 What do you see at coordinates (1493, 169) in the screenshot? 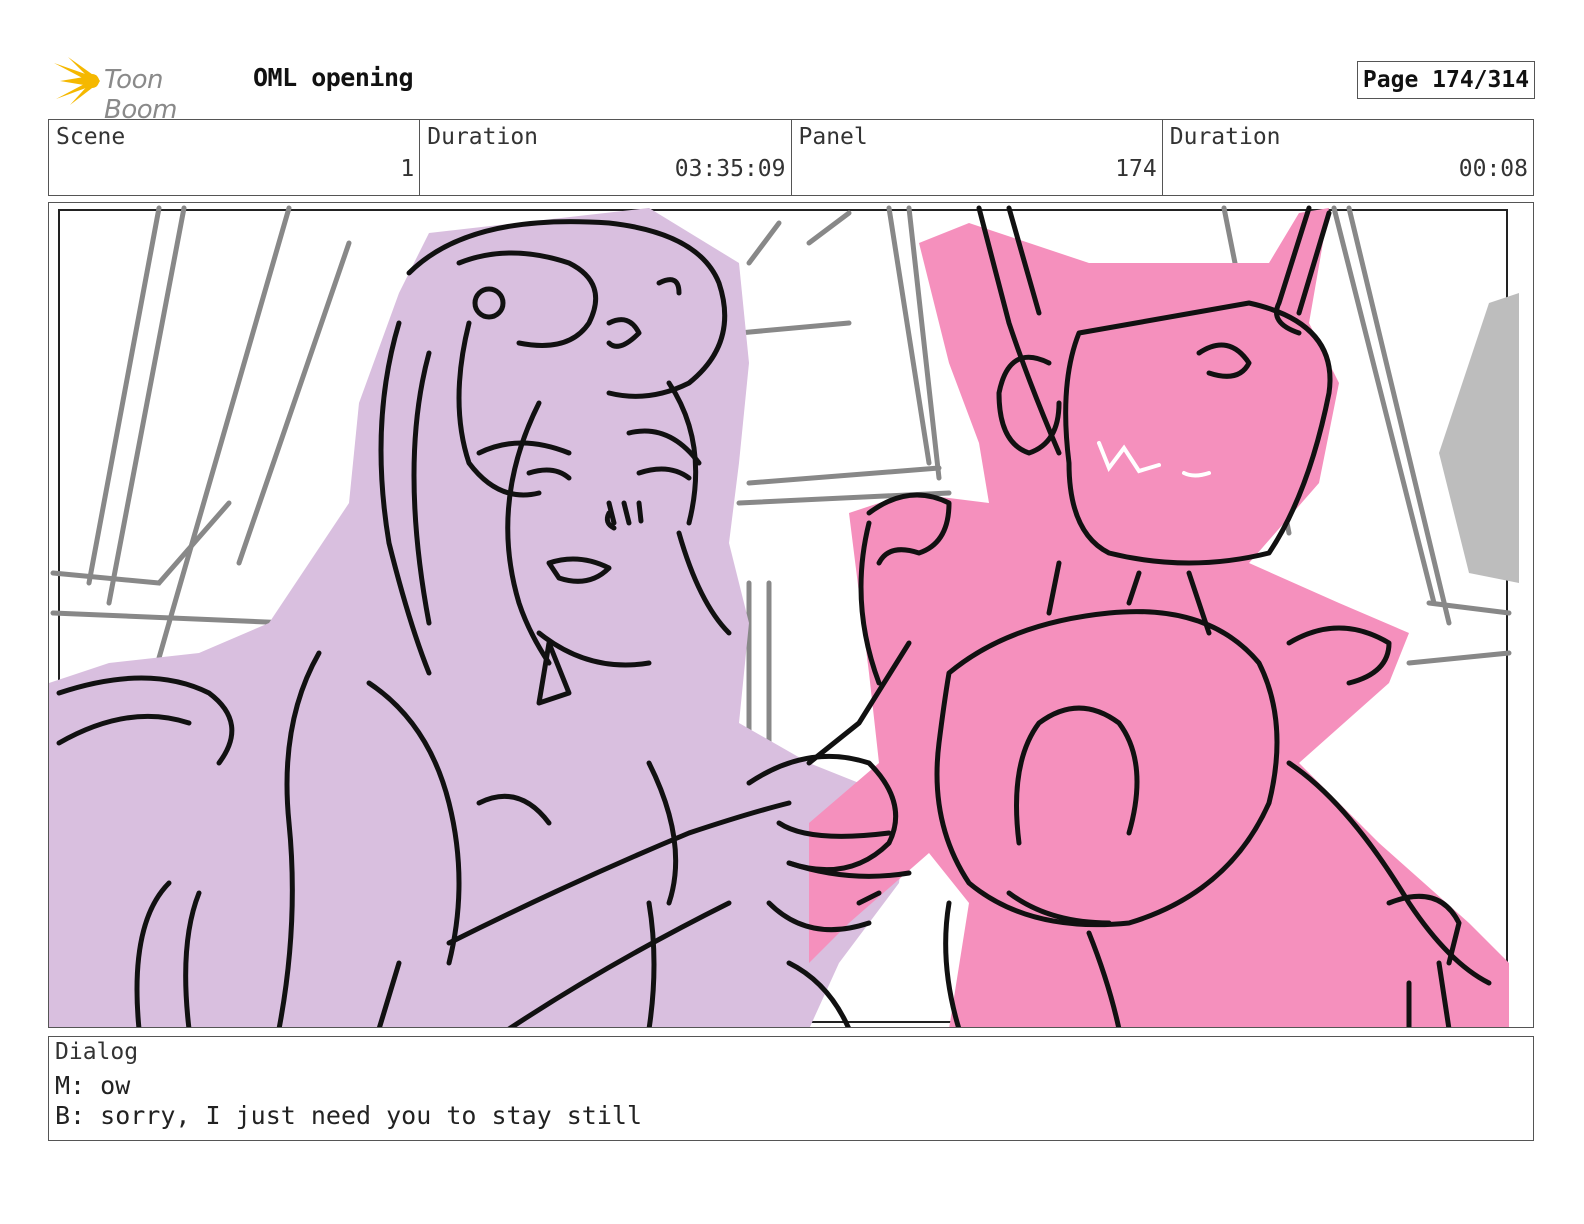
I see `panel-duration-value: 00:08` at bounding box center [1493, 169].